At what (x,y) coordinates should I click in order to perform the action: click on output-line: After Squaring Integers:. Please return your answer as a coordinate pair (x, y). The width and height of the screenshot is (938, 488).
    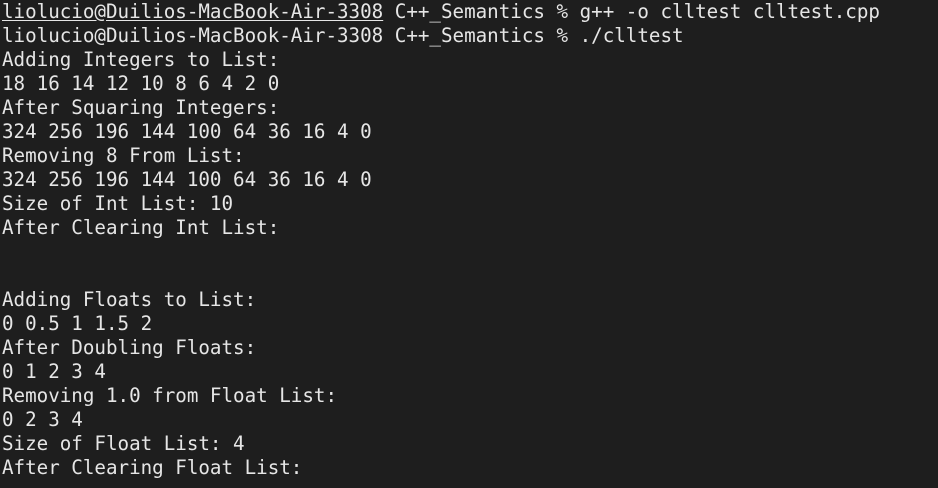
    Looking at the image, I should click on (141, 107).